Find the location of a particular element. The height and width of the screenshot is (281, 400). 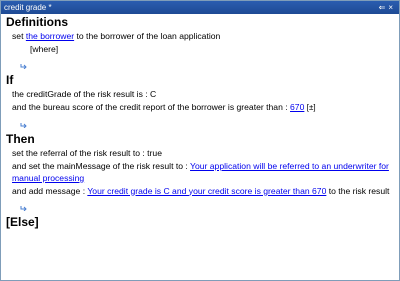

score-value-link: 670 is located at coordinates (297, 107).